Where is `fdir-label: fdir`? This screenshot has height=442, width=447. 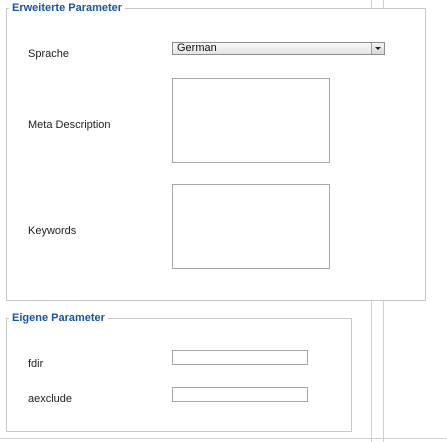 fdir-label: fdir is located at coordinates (36, 364).